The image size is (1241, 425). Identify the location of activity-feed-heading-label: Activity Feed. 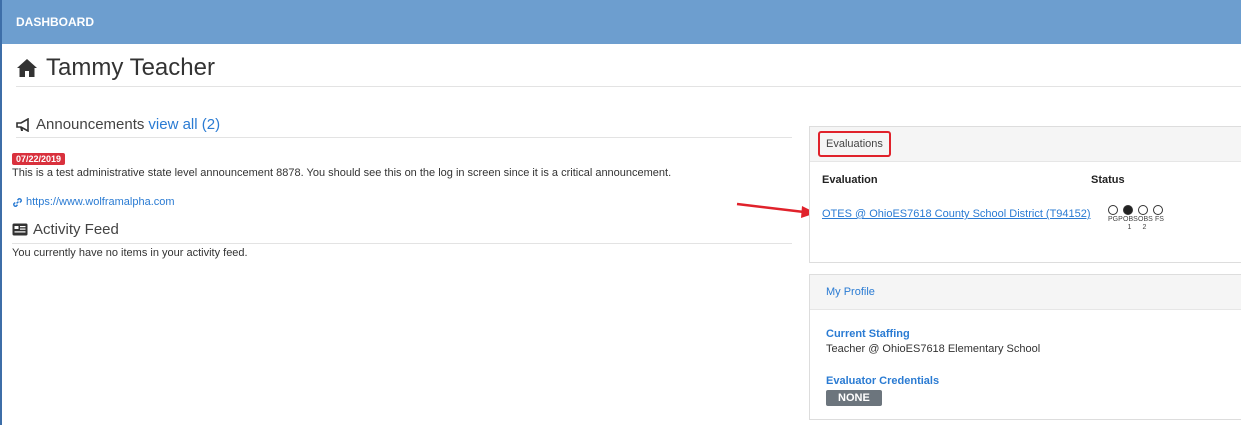
(76, 229).